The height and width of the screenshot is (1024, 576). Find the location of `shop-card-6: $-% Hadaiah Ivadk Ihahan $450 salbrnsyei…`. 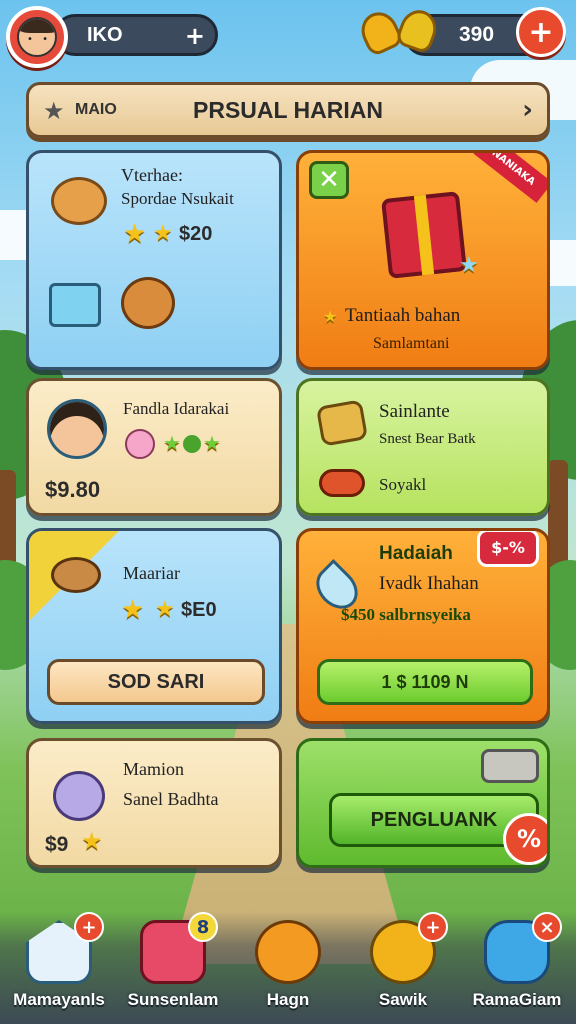

shop-card-6: $-% Hadaiah Ivadk Ihahan $450 salbrnsyei… is located at coordinates (423, 626).